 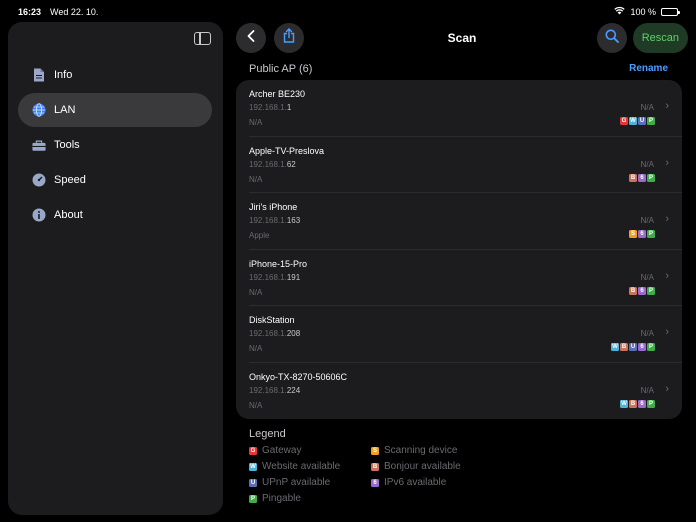 I want to click on battery-icon, so click(x=670, y=11).